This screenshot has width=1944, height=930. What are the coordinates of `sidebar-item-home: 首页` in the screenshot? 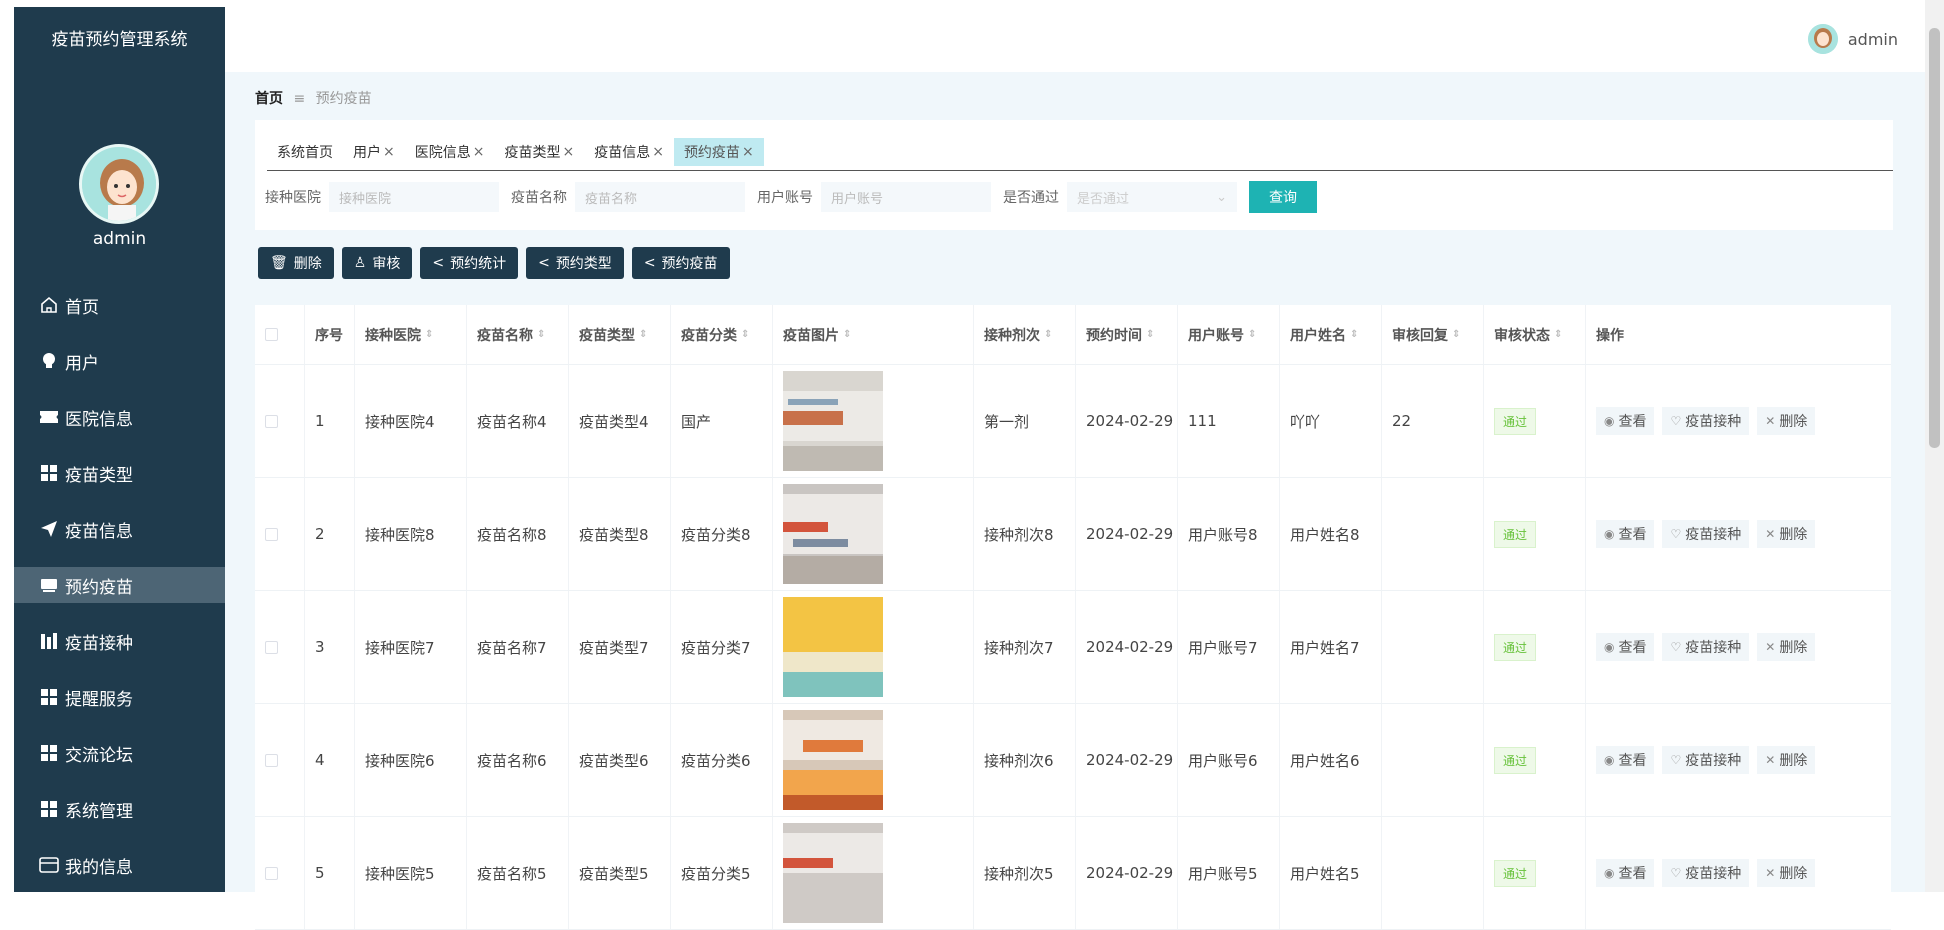 It's located at (119, 305).